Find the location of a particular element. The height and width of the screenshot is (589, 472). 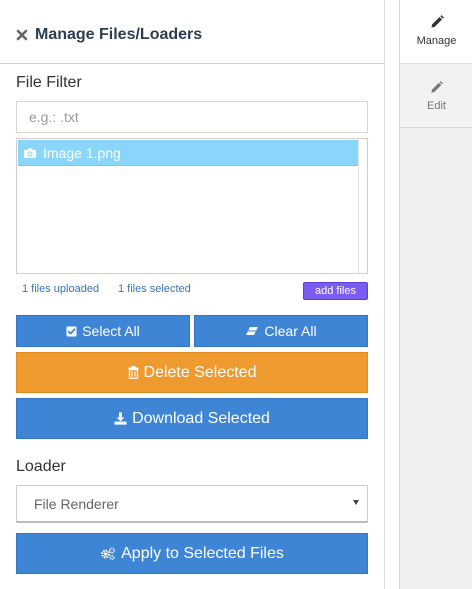

select-all-label: Select All is located at coordinates (111, 331).